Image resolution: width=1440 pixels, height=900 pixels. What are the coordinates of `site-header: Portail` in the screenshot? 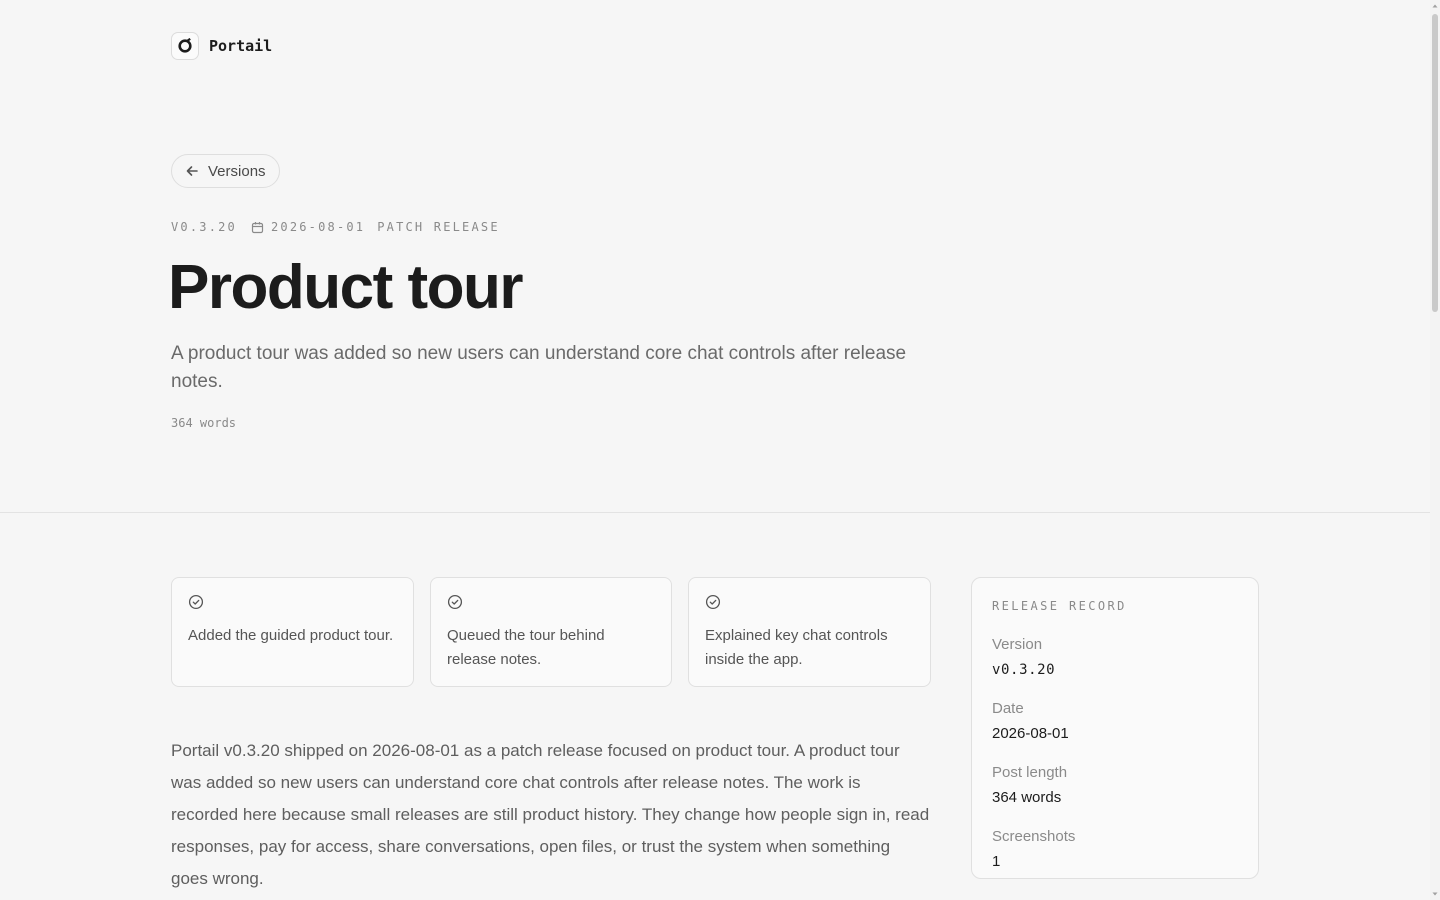 It's located at (221, 46).